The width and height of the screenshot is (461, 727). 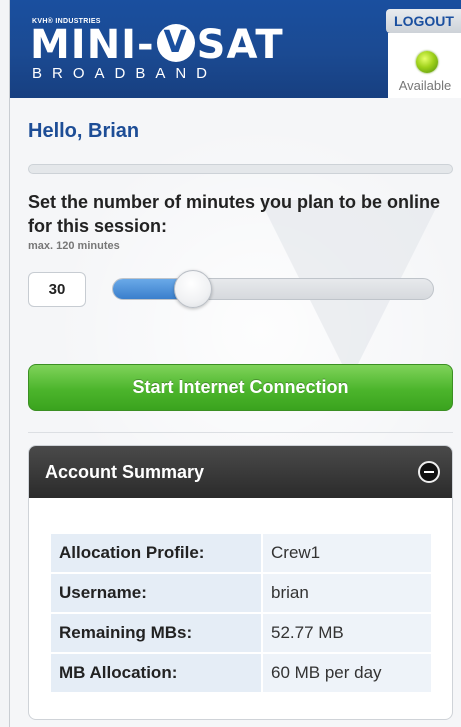 I want to click on account-summary-title: Account Summary, so click(x=125, y=472).